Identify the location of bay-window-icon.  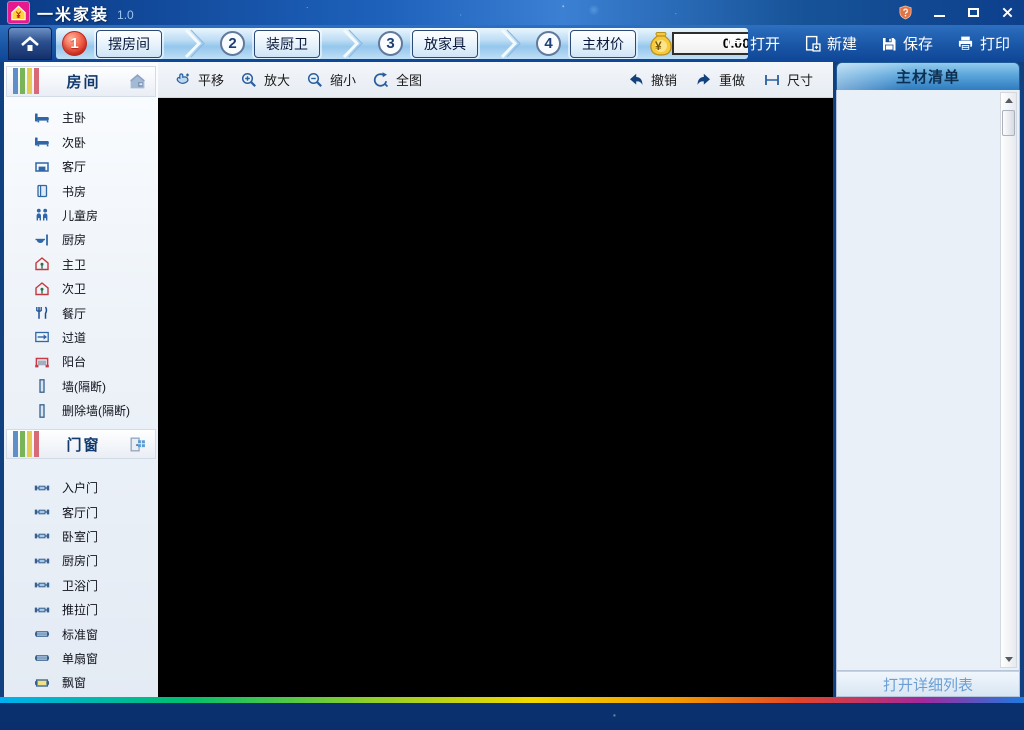
(42, 683).